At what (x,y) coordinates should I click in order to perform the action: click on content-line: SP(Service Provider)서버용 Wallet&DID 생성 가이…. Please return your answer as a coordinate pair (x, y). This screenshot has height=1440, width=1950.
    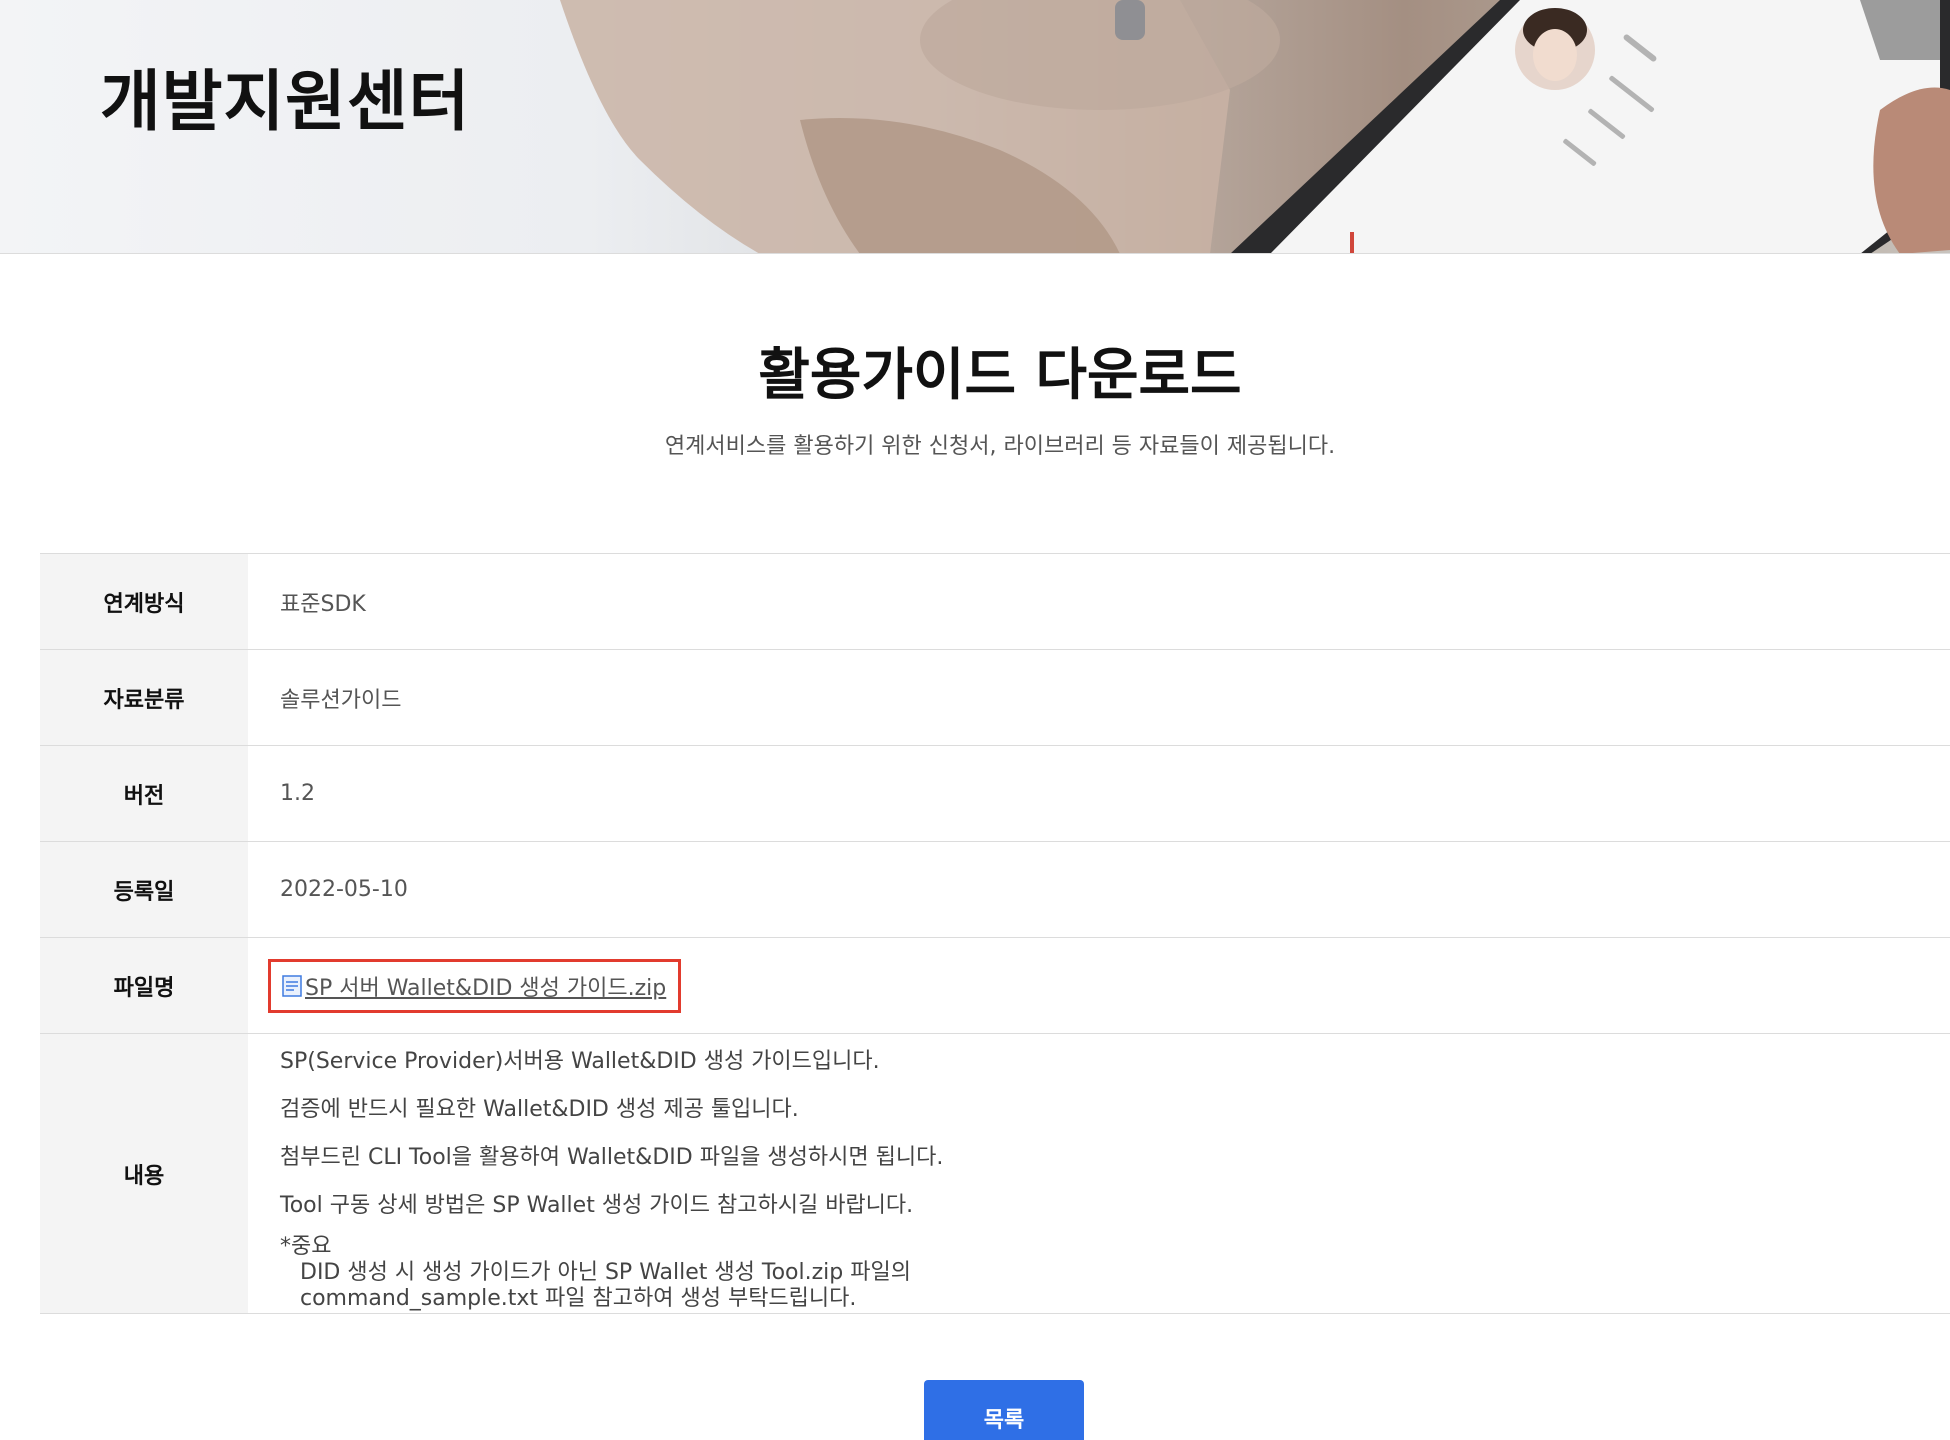
    Looking at the image, I should click on (580, 1061).